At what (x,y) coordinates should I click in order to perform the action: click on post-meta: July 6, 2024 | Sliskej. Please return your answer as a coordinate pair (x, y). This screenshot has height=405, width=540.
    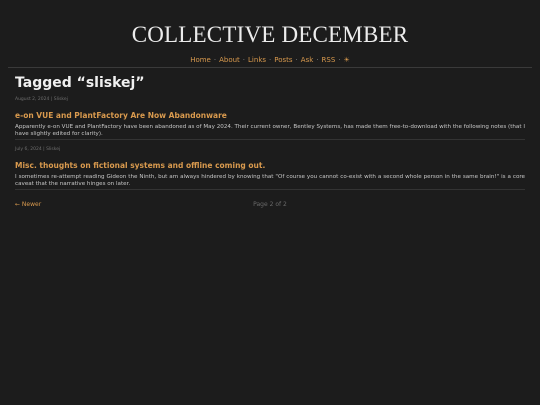
    Looking at the image, I should click on (38, 149).